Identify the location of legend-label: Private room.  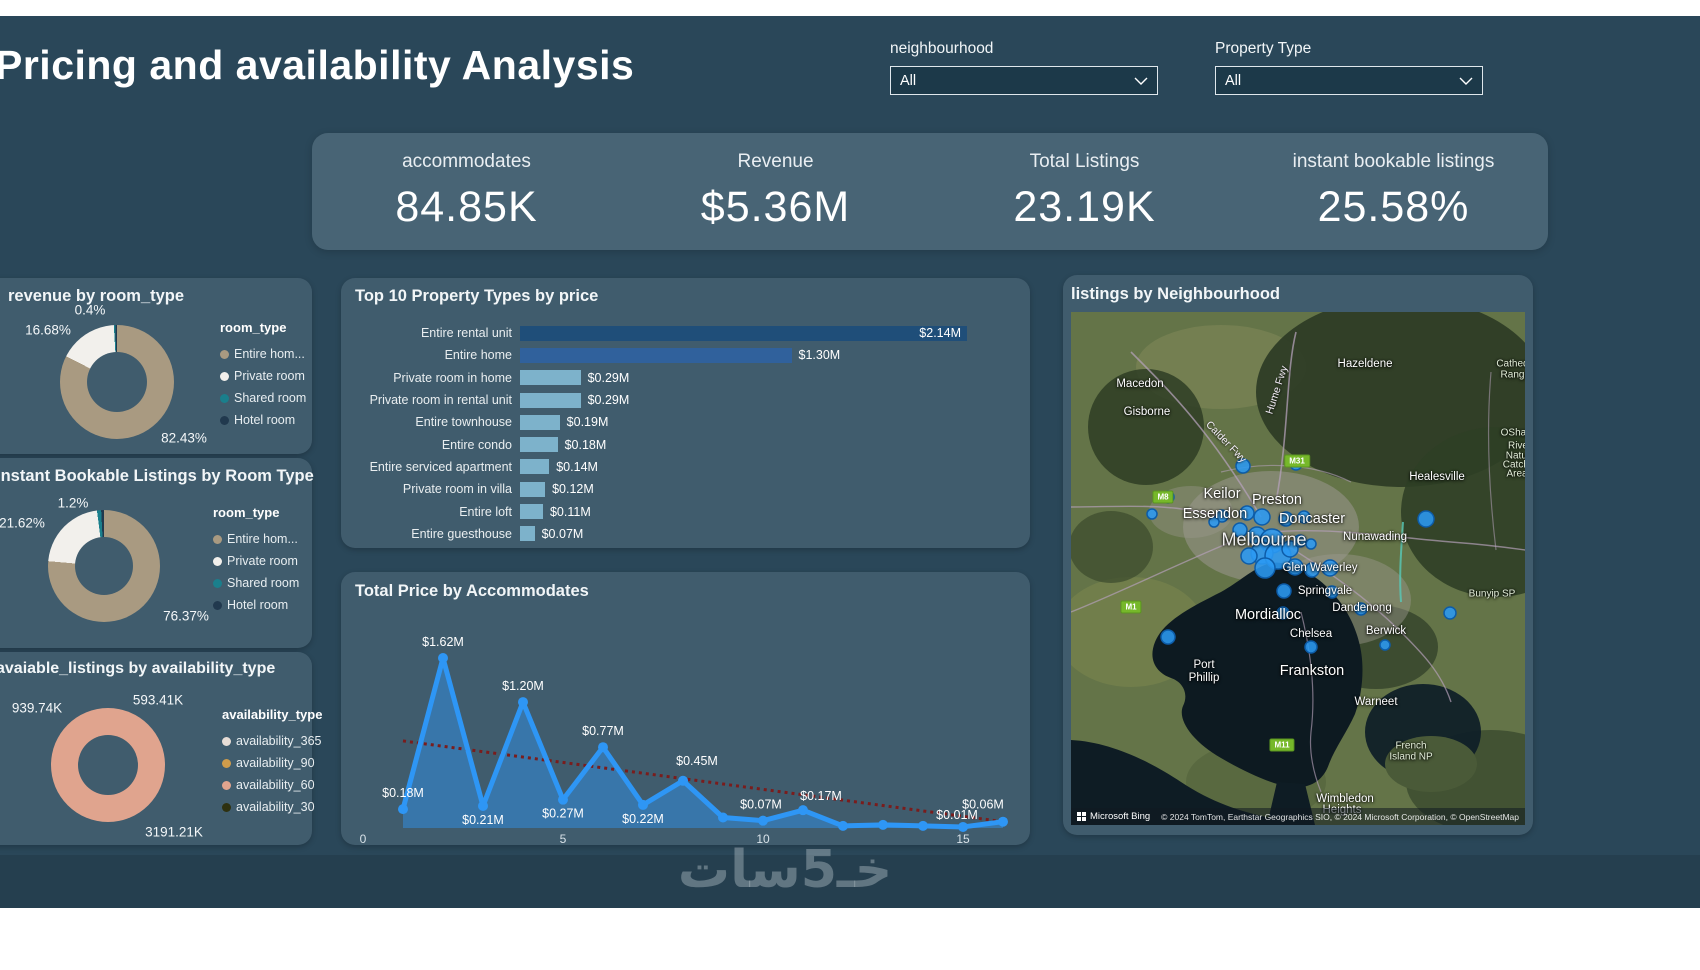
(269, 376).